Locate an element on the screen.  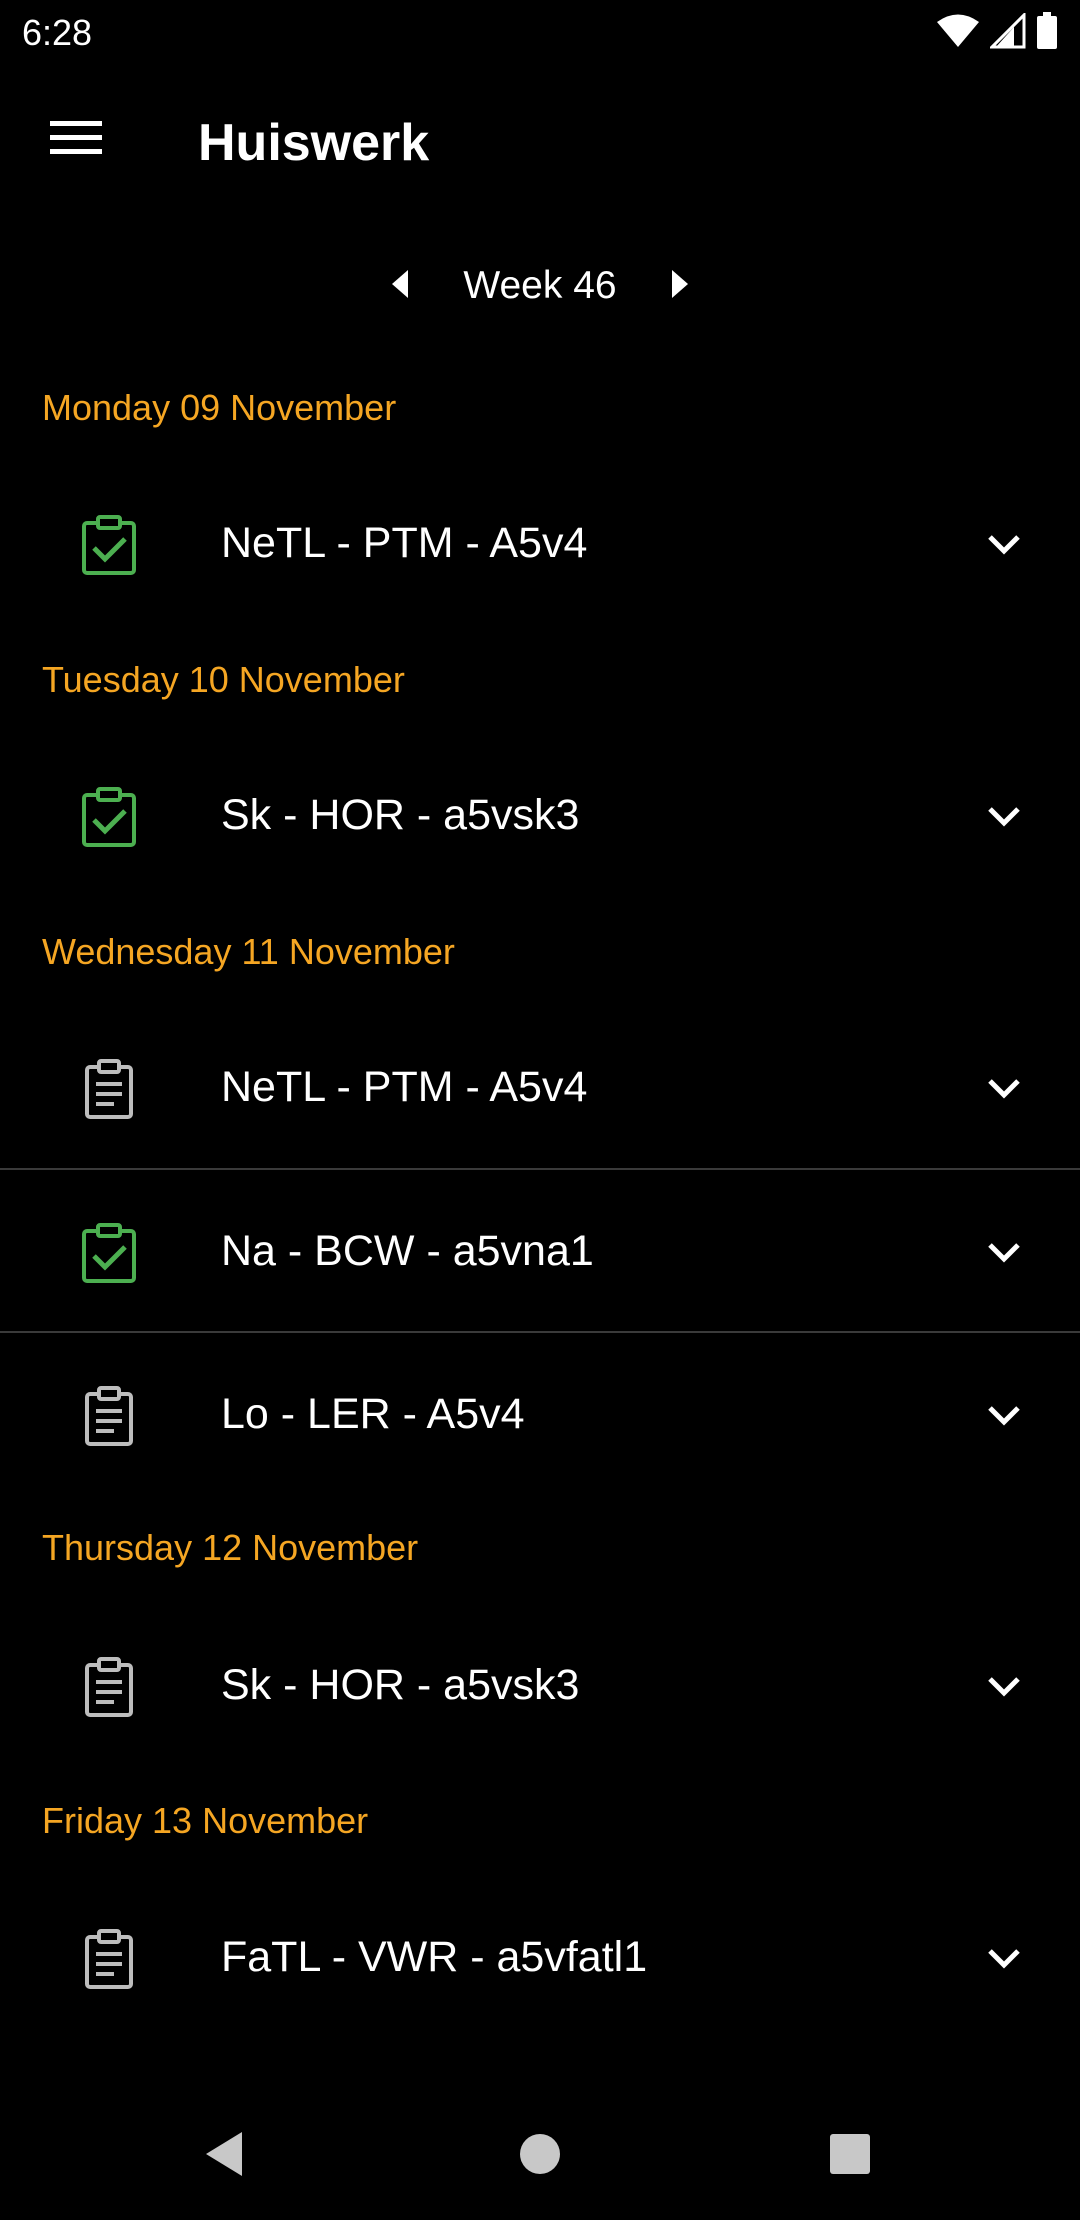
week-selector: Week 46 is located at coordinates (540, 286).